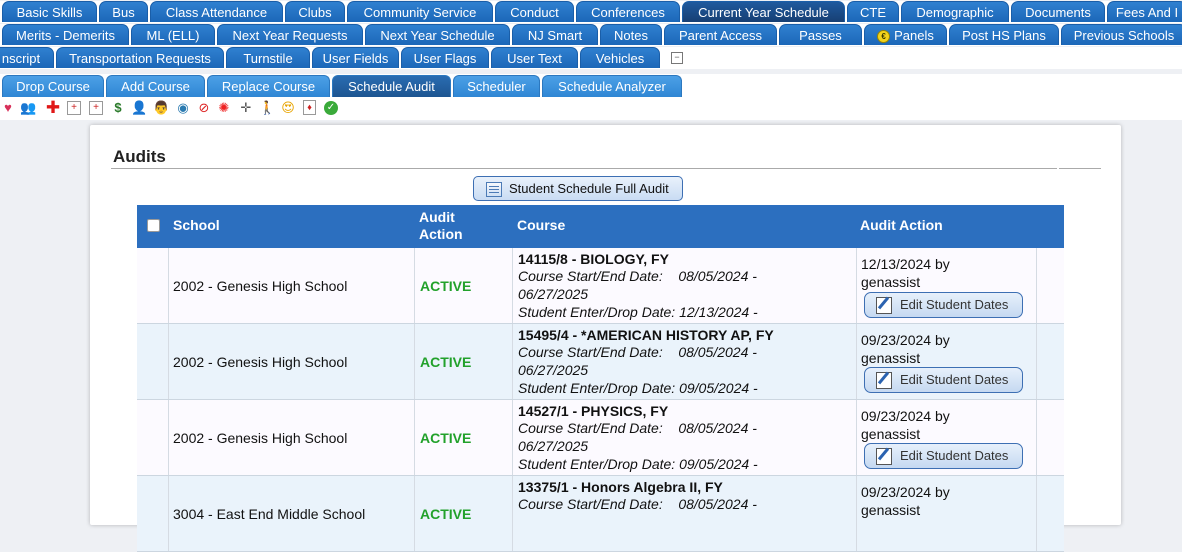 Image resolution: width=1182 pixels, height=552 pixels. I want to click on tab-fees-and-fines: Fees And I, so click(1144, 11).